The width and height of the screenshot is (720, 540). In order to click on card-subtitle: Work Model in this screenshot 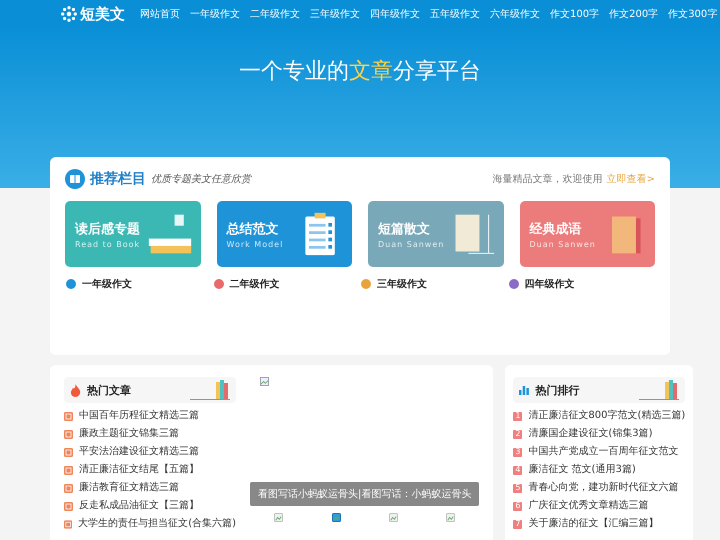, I will do `click(255, 244)`.